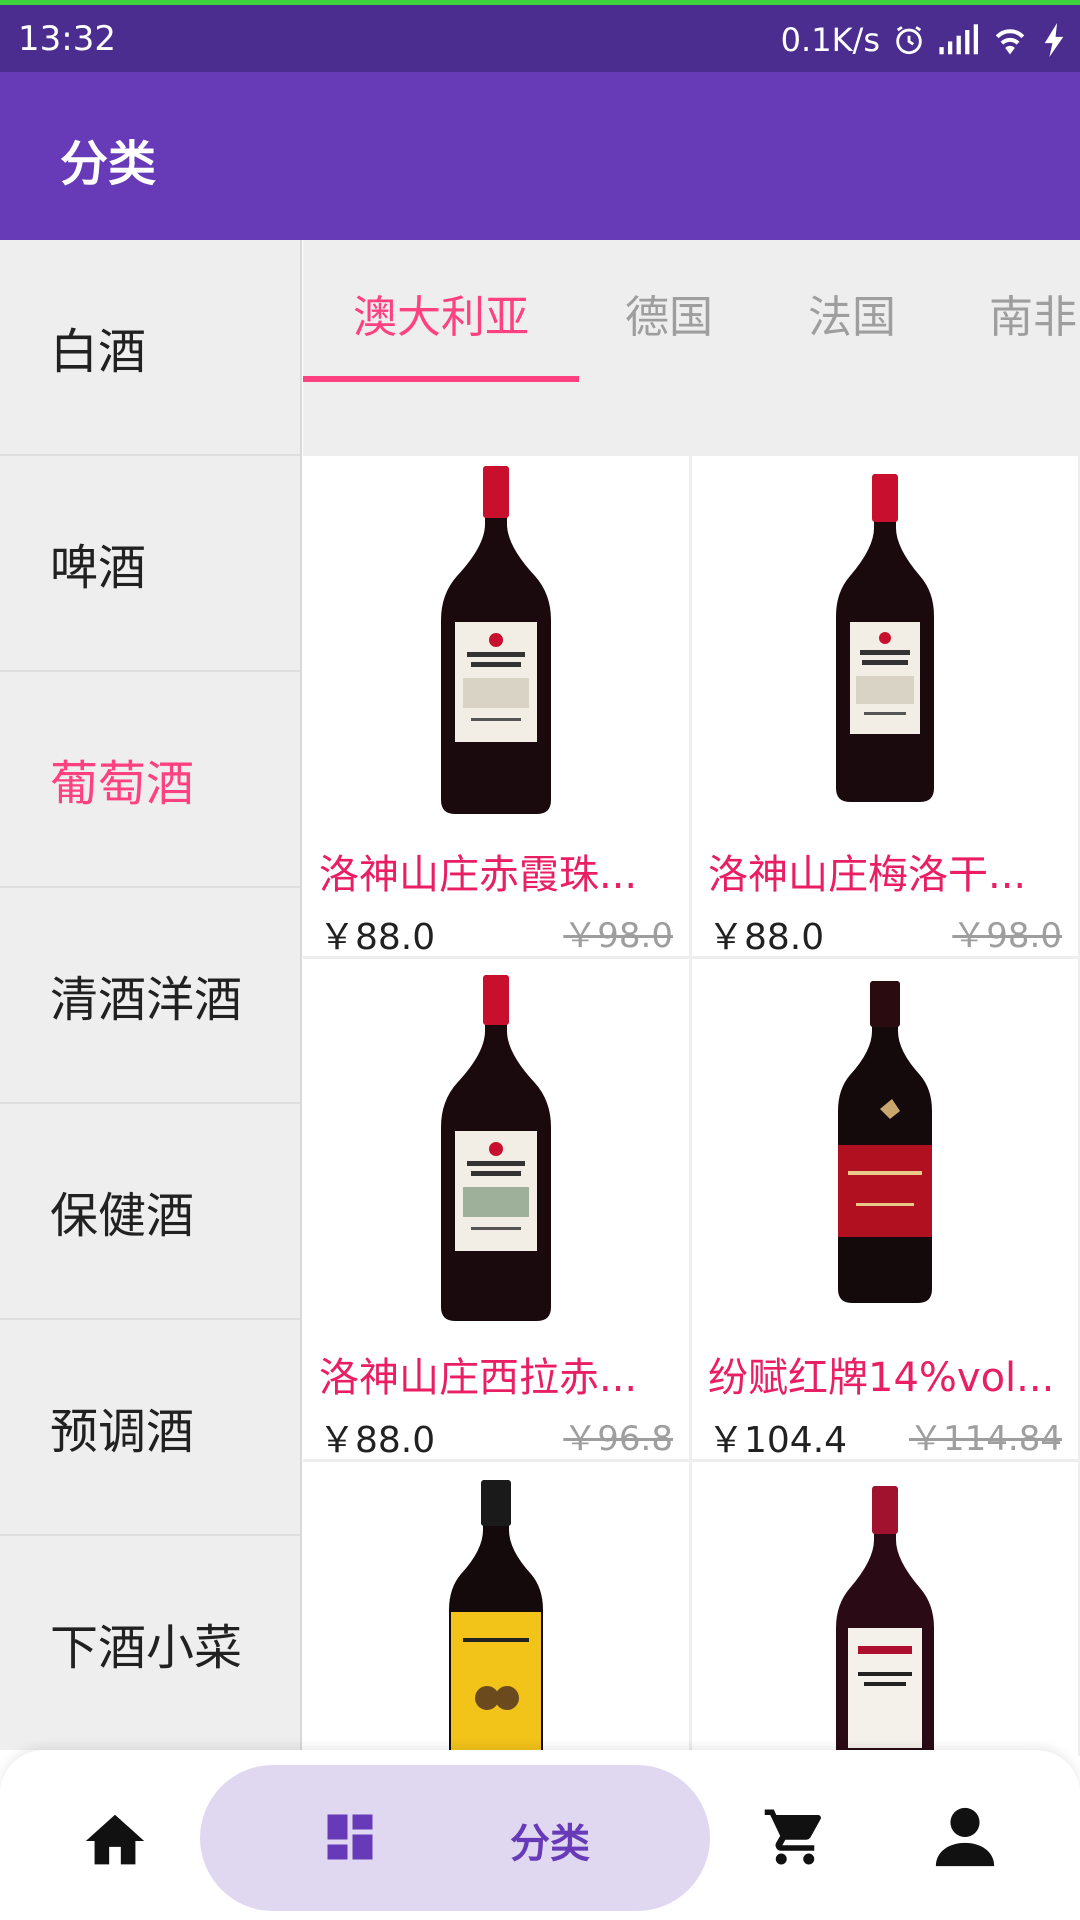  I want to click on tab-label: 法国, so click(852, 317).